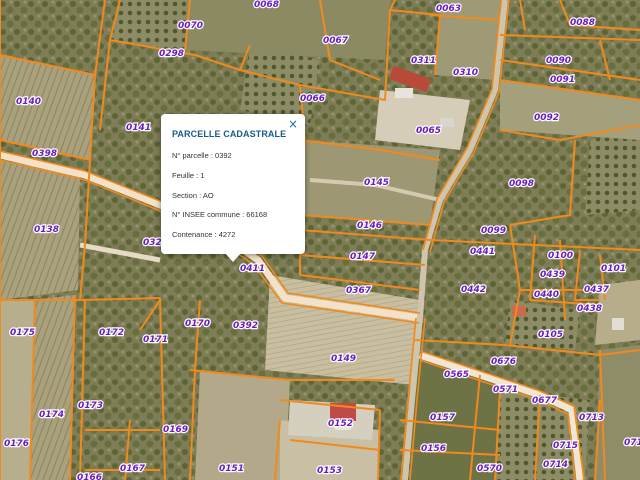 The width and height of the screenshot is (640, 480). I want to click on parcel-label: 0442, so click(473, 290).